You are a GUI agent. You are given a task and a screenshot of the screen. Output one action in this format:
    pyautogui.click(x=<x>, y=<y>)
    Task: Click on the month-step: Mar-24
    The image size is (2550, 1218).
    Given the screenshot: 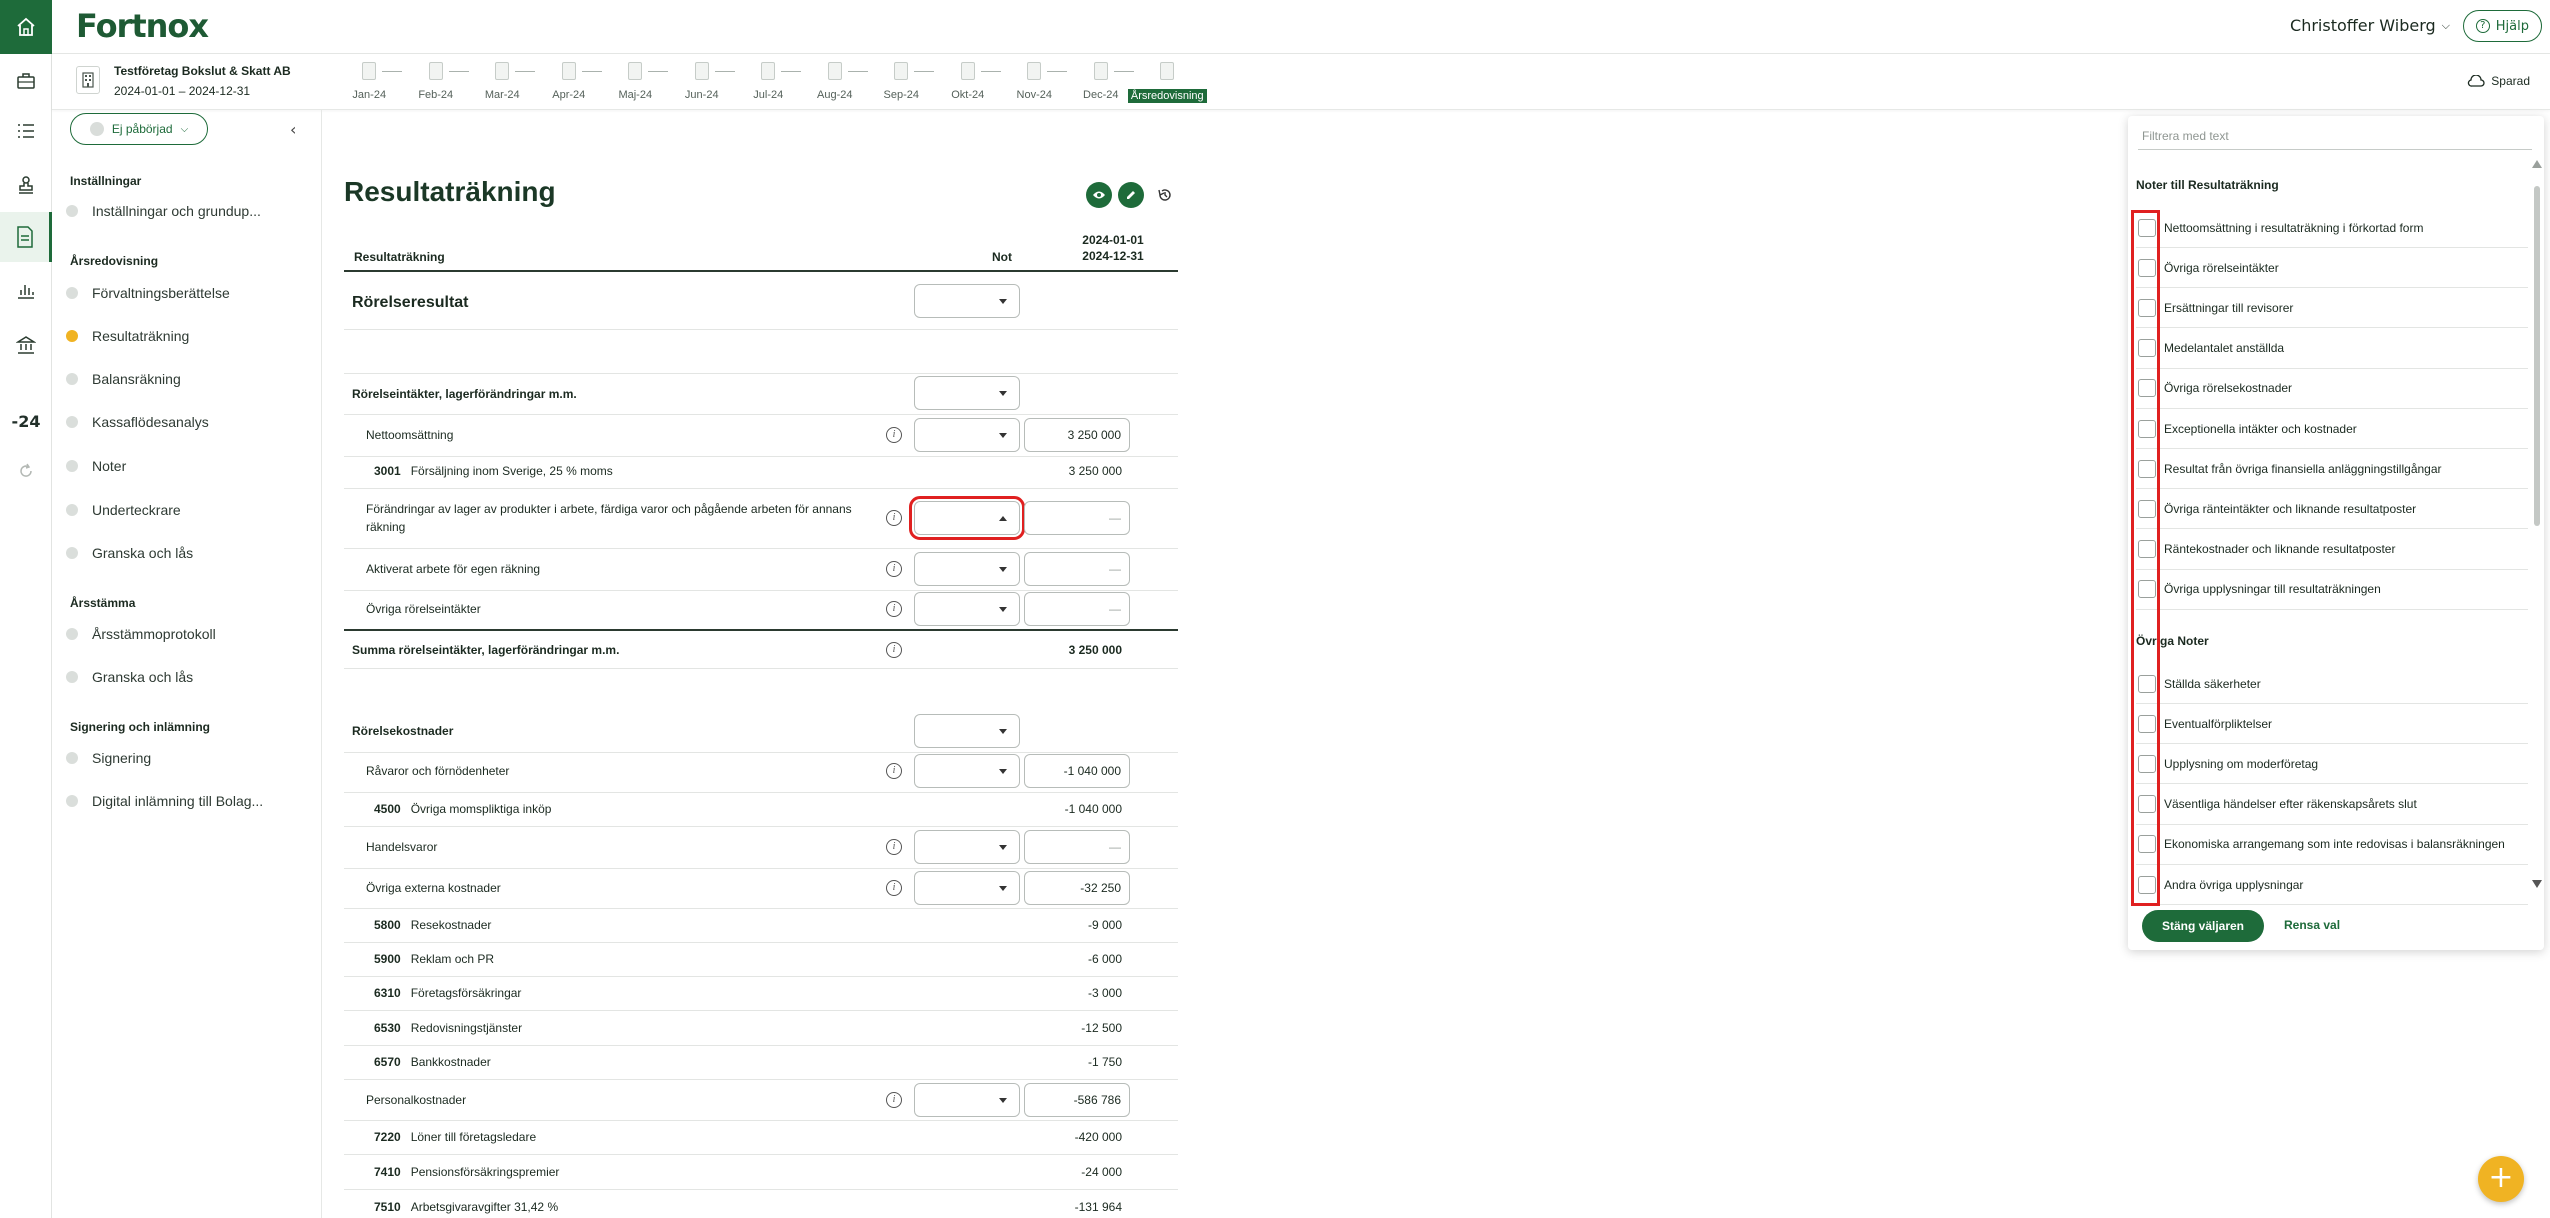 What is the action you would take?
    pyautogui.click(x=502, y=82)
    